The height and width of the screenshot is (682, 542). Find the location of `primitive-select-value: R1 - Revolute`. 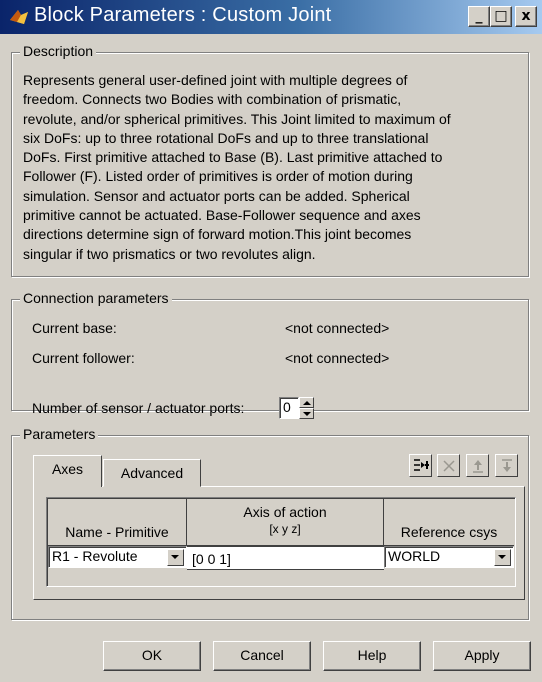

primitive-select-value: R1 - Revolute is located at coordinates (95, 556).